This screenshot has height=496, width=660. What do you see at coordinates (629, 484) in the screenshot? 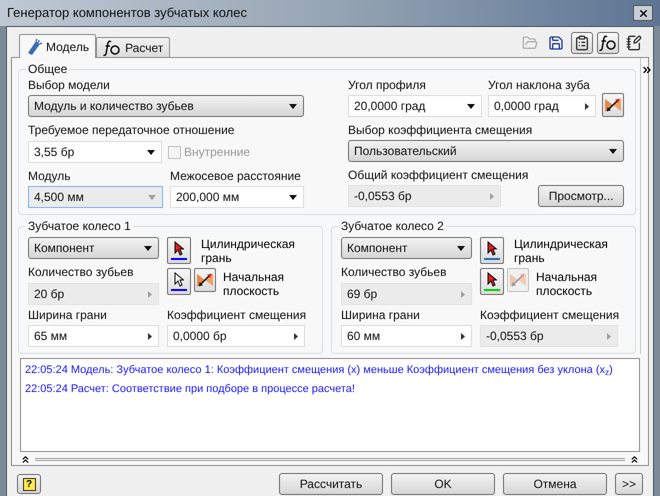
I see `more-button: >>` at bounding box center [629, 484].